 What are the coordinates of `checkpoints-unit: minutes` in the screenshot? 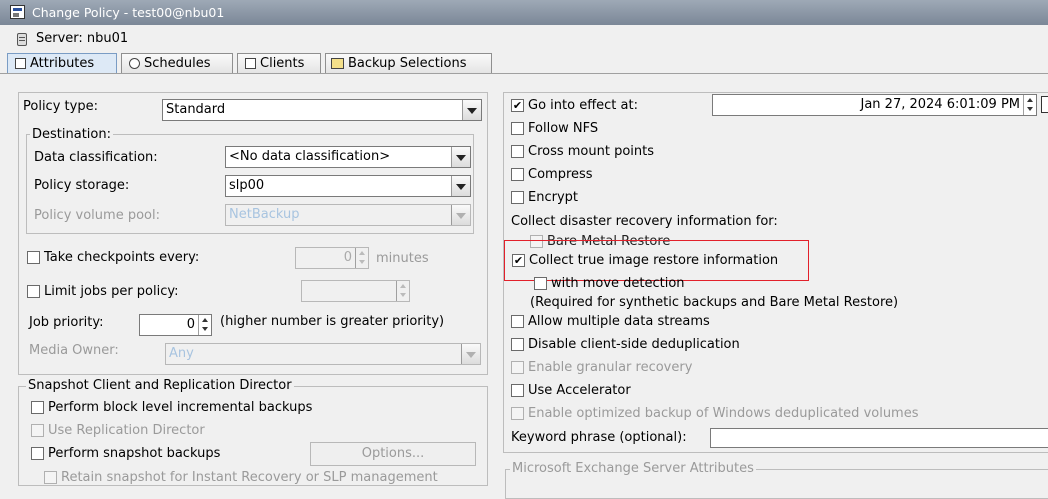 It's located at (402, 258).